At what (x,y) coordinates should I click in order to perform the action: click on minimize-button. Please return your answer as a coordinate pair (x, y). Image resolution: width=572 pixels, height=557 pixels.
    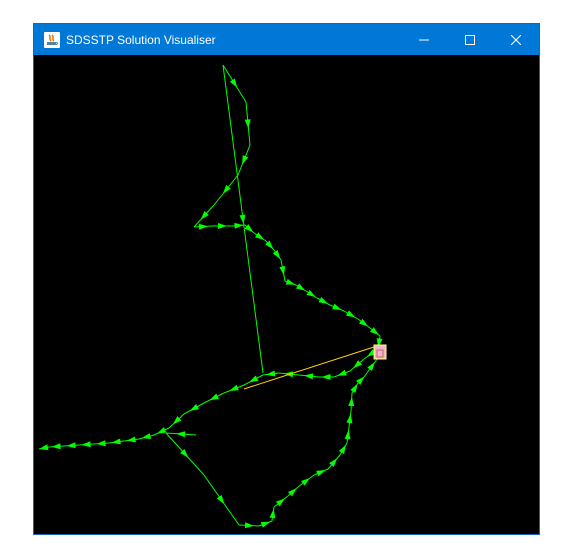
    Looking at the image, I should click on (424, 39).